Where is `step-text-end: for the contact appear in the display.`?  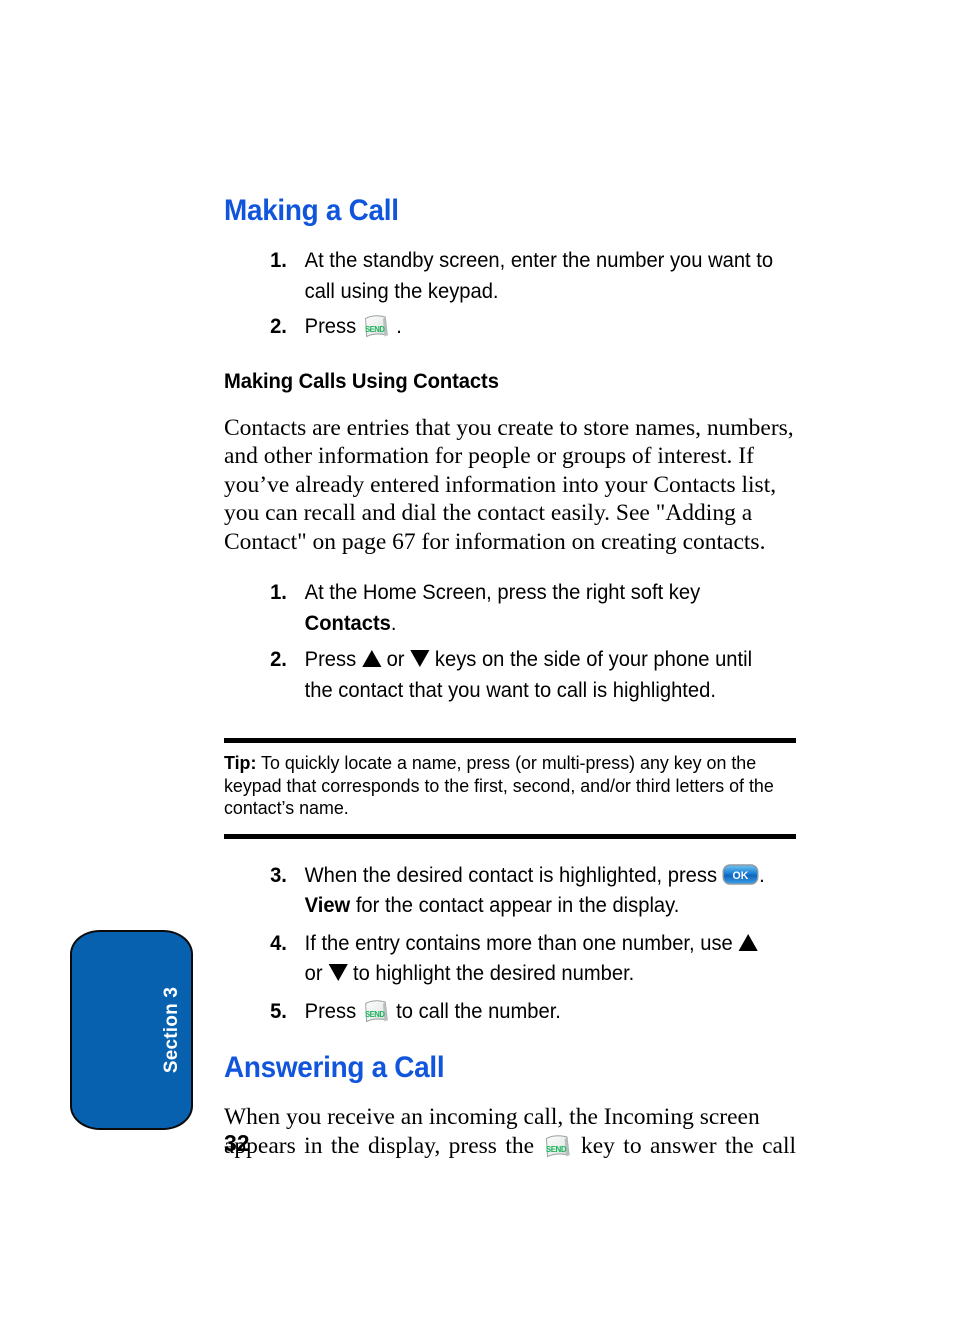
step-text-end: for the contact appear in the display. is located at coordinates (515, 905).